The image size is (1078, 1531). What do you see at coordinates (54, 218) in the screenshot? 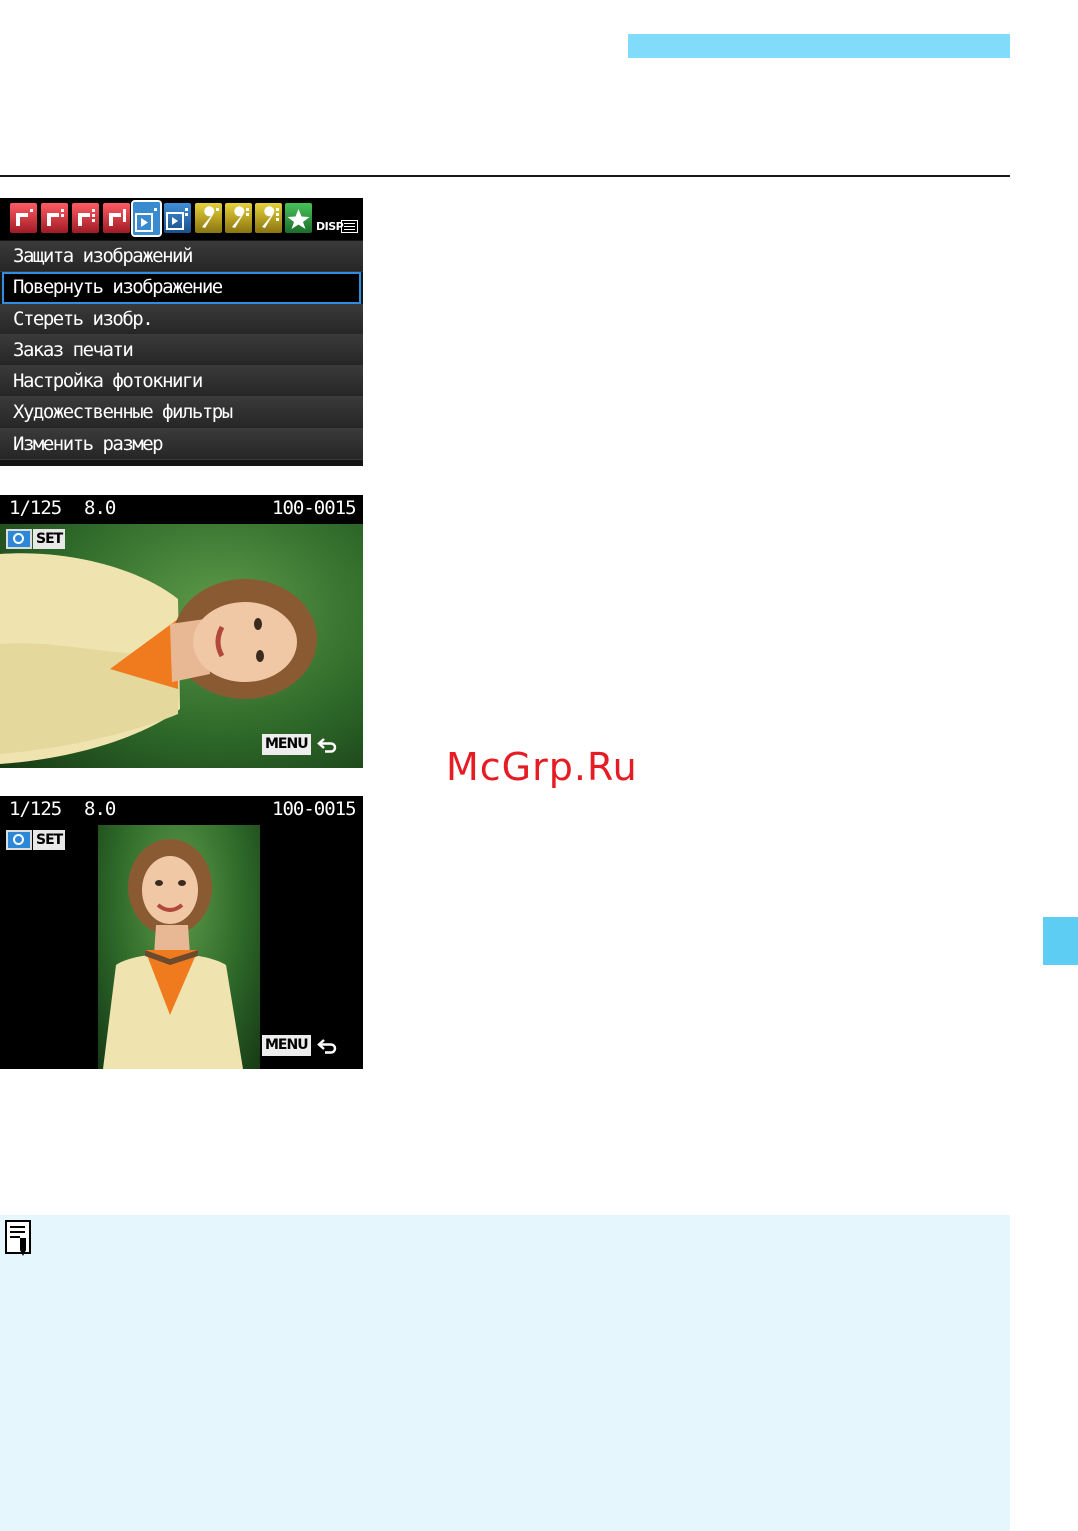
I see `shooting-tab-2-icon` at bounding box center [54, 218].